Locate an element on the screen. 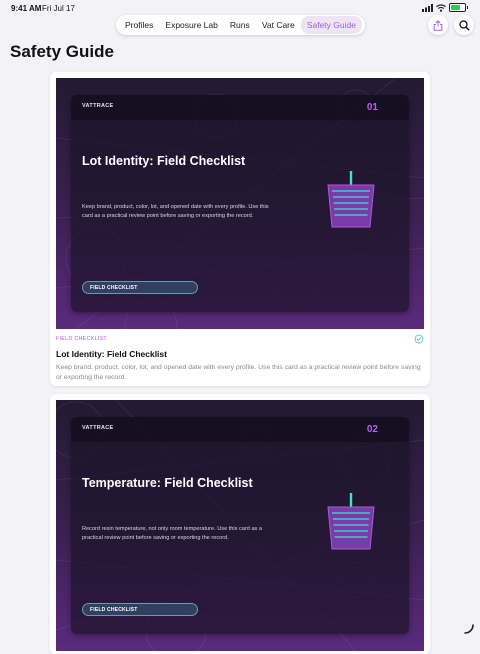  search-button is located at coordinates (464, 25).